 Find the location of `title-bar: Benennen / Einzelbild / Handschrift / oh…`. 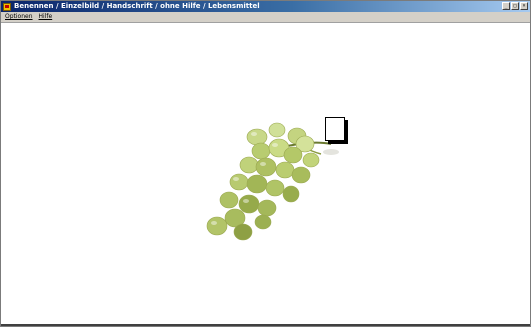

title-bar: Benennen / Einzelbild / Handschrift / oh… is located at coordinates (265, 6).